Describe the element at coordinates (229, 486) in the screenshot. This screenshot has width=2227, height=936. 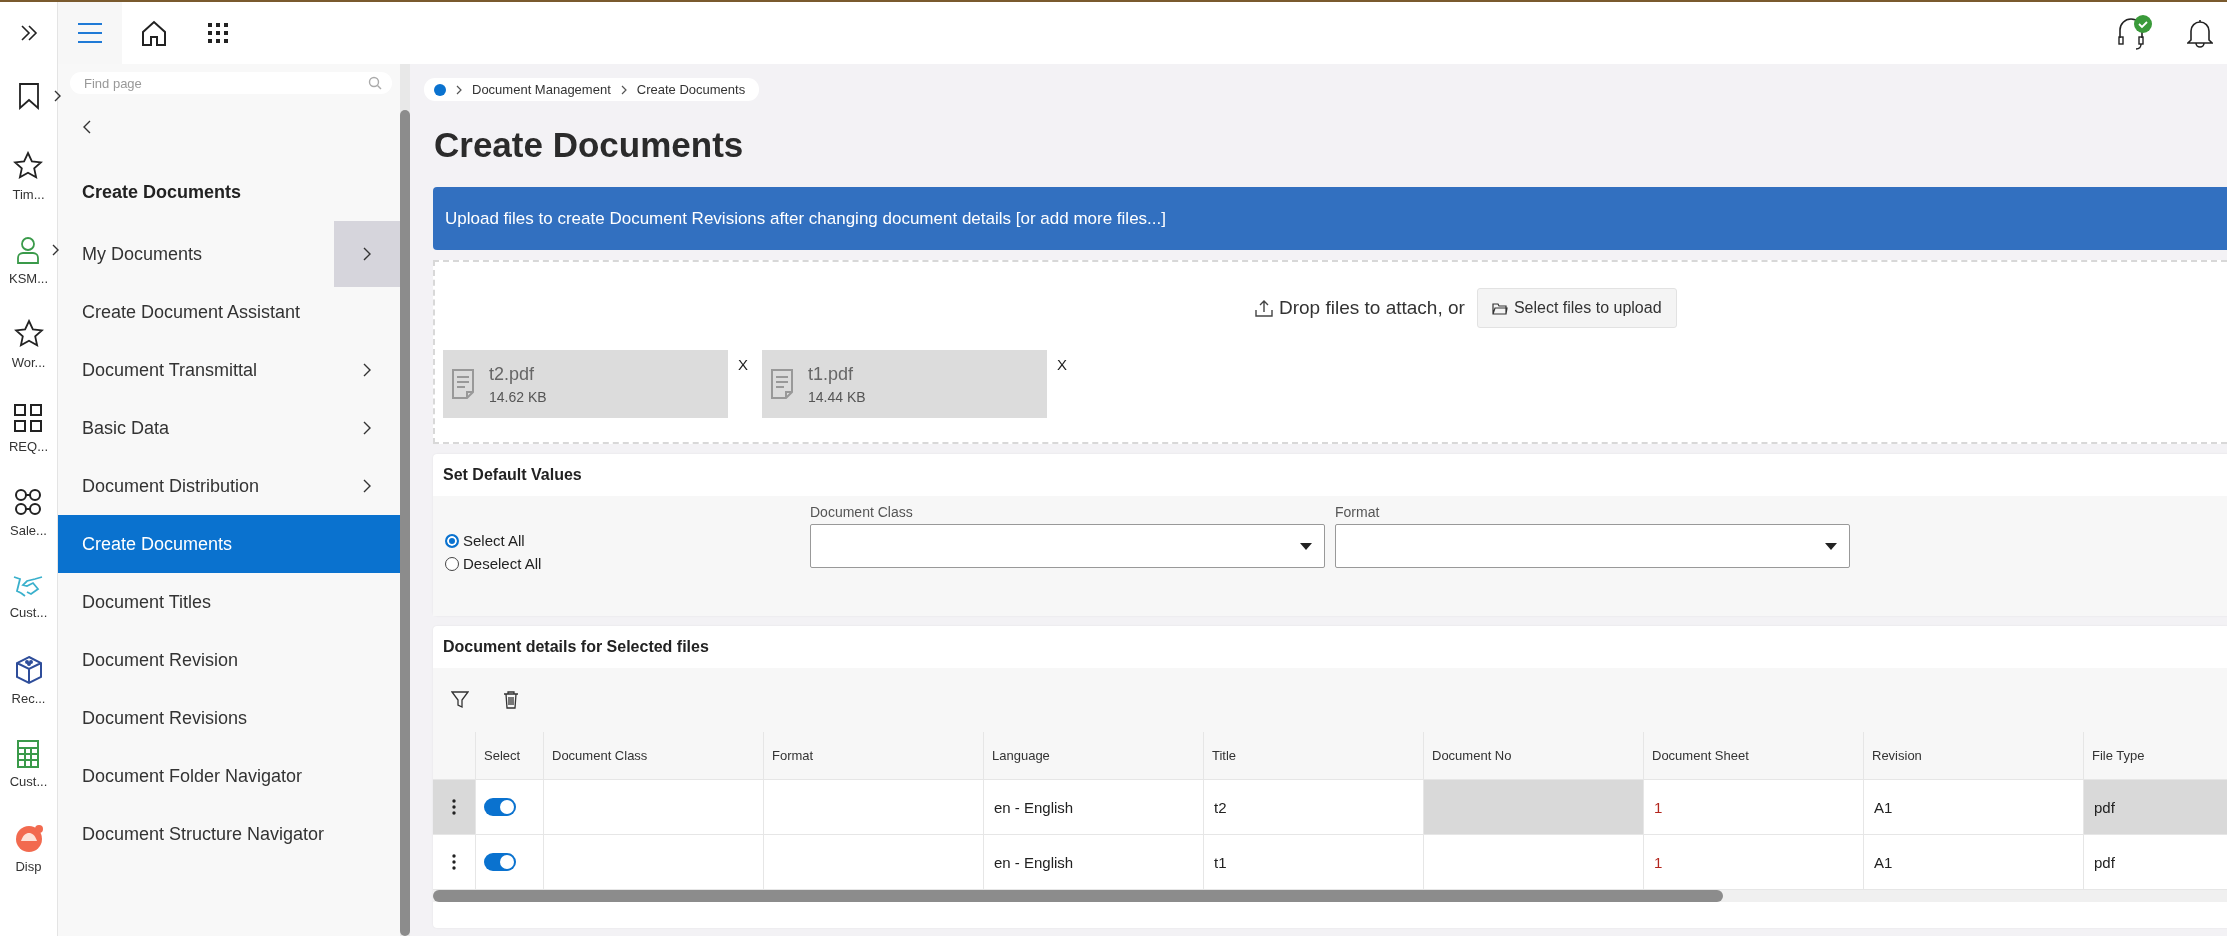
I see `sidebar-item: Document Distribution` at that location.